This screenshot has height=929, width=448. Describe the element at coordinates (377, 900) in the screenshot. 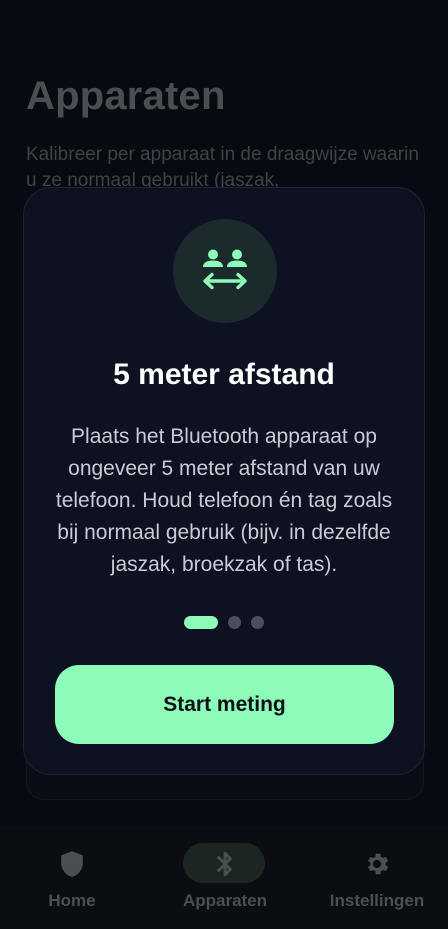

I see `nav-label-instellingen: Instellingen` at that location.